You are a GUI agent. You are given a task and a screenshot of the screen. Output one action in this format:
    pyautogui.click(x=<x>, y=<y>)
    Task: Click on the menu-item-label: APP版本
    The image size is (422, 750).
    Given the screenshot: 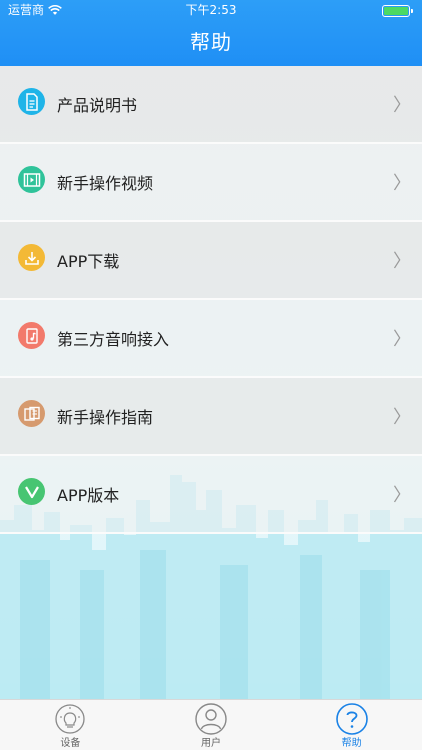 What is the action you would take?
    pyautogui.click(x=88, y=495)
    